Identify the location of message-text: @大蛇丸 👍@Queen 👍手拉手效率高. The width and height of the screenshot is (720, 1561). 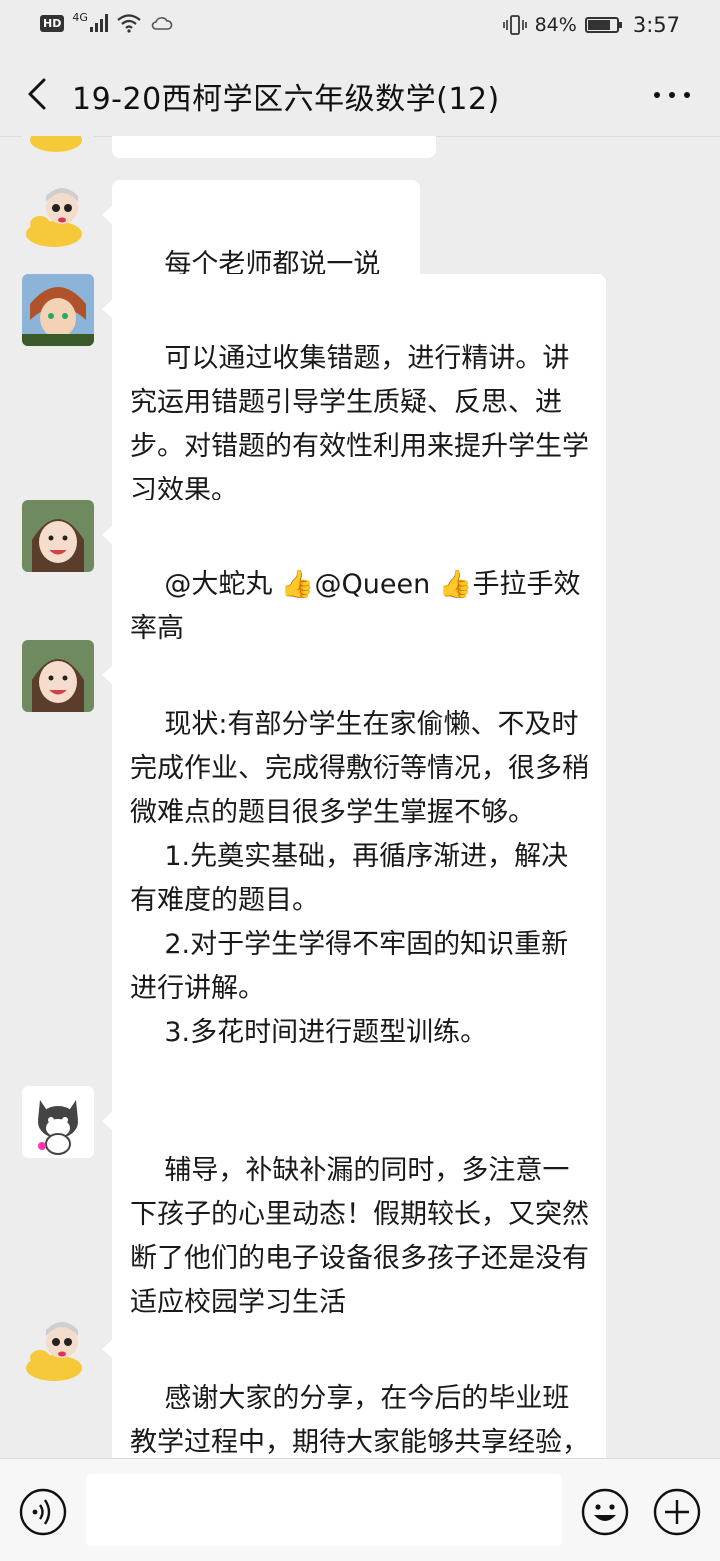
(355, 606).